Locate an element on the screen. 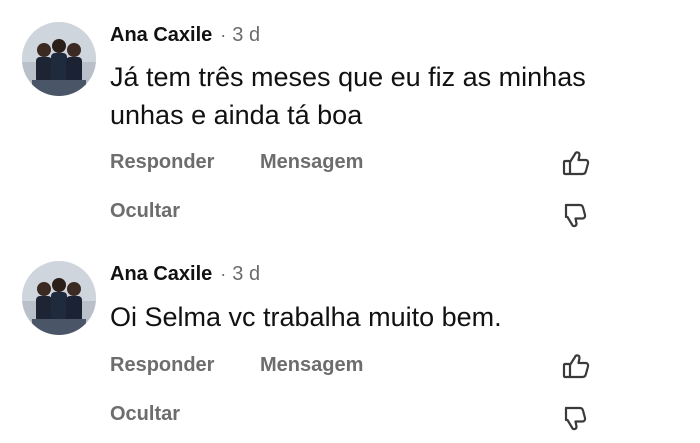 The width and height of the screenshot is (700, 443). comment-text: Oi Selma vc trabalha muito bem. is located at coordinates (306, 317).